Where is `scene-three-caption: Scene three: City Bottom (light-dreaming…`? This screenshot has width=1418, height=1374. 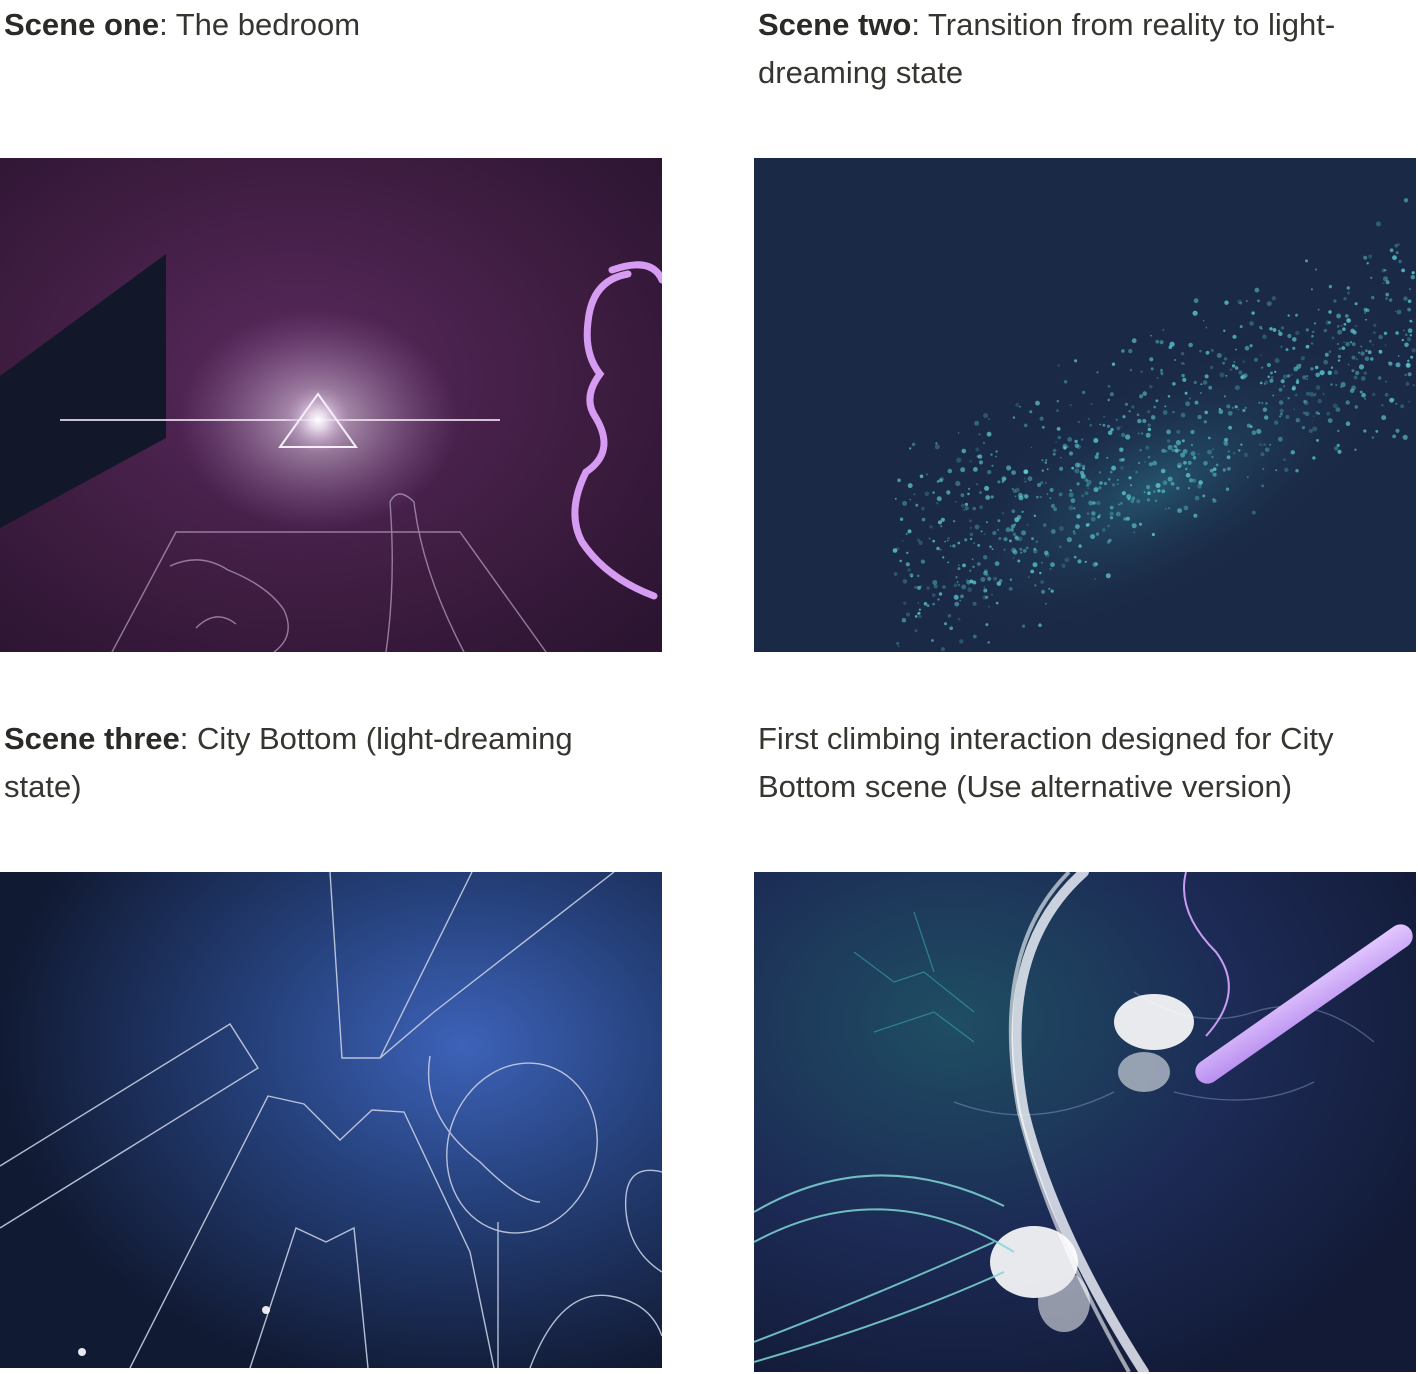
scene-three-caption: Scene three: City Bottom (light-dreaming… is located at coordinates (329, 763).